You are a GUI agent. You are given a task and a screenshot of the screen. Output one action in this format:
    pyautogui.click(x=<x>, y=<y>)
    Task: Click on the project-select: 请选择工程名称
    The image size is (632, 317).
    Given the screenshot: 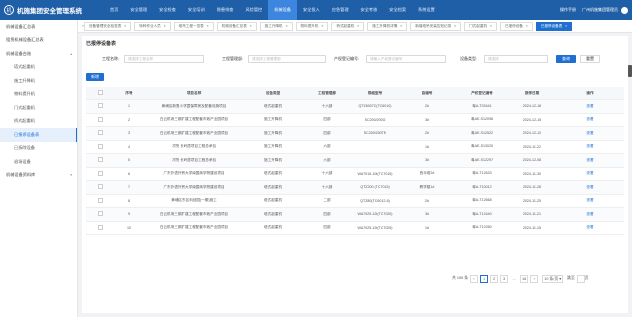 What is the action you would take?
    pyautogui.click(x=164, y=59)
    